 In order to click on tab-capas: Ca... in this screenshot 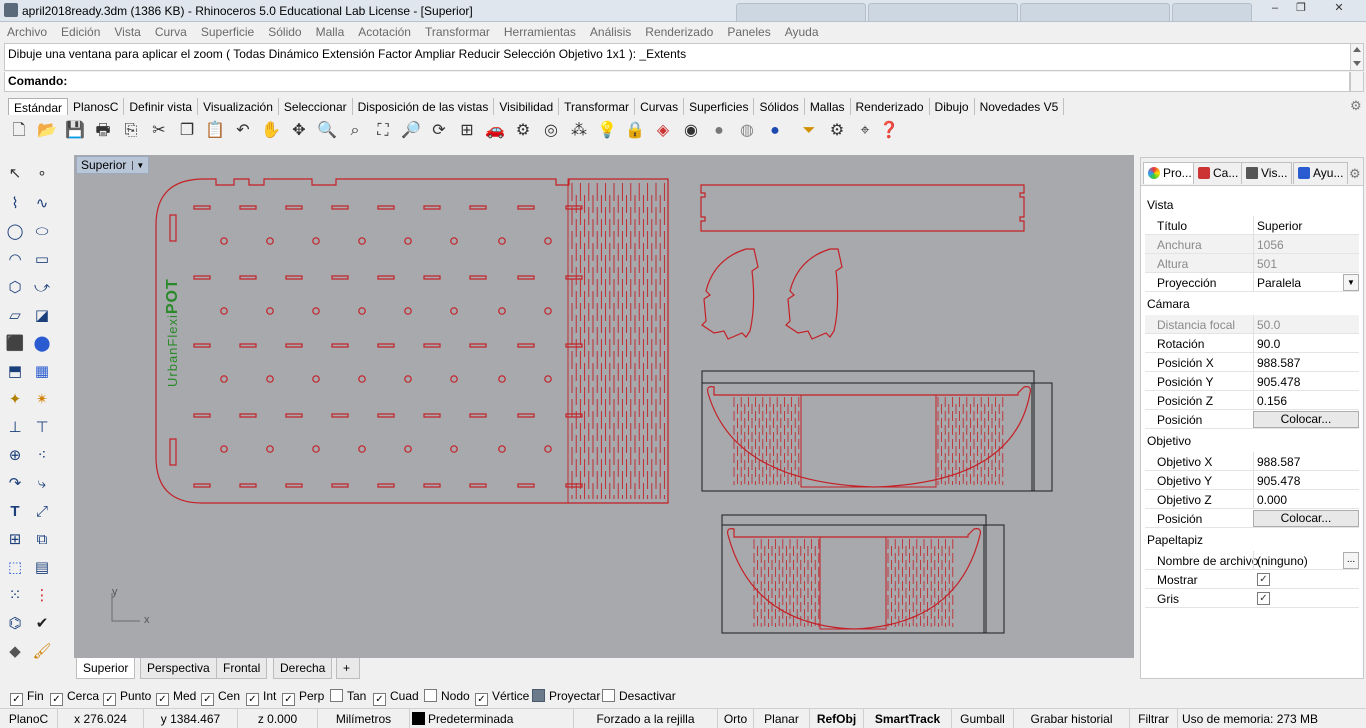, I will do `click(1218, 173)`.